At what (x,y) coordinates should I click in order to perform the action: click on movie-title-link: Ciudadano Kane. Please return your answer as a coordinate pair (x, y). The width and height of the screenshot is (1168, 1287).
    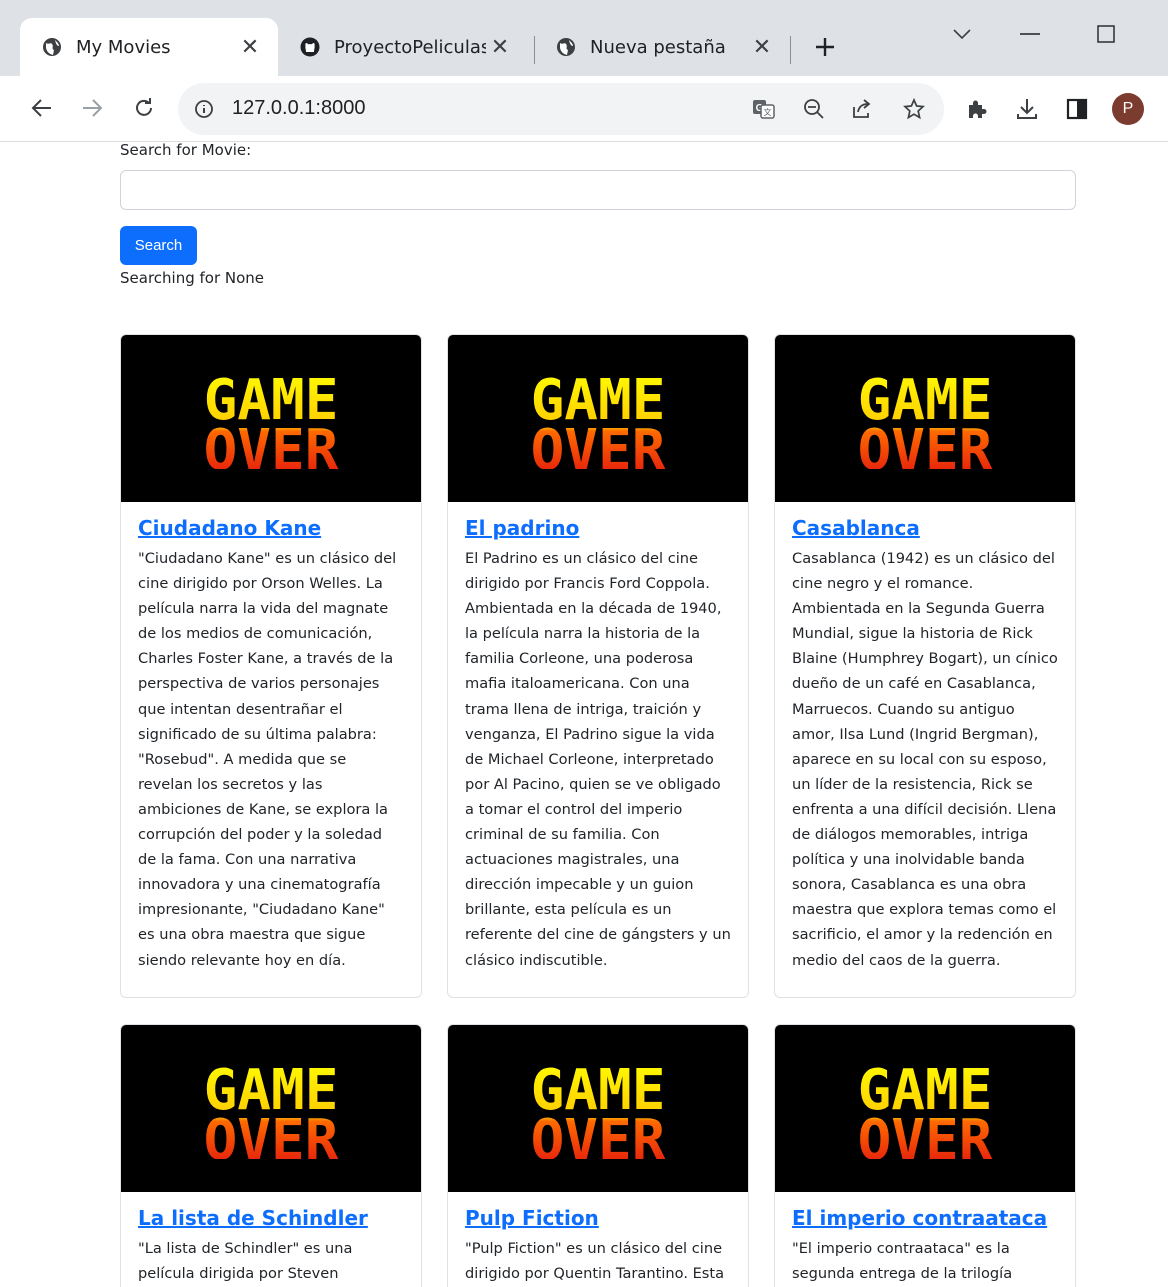
    Looking at the image, I should click on (271, 528).